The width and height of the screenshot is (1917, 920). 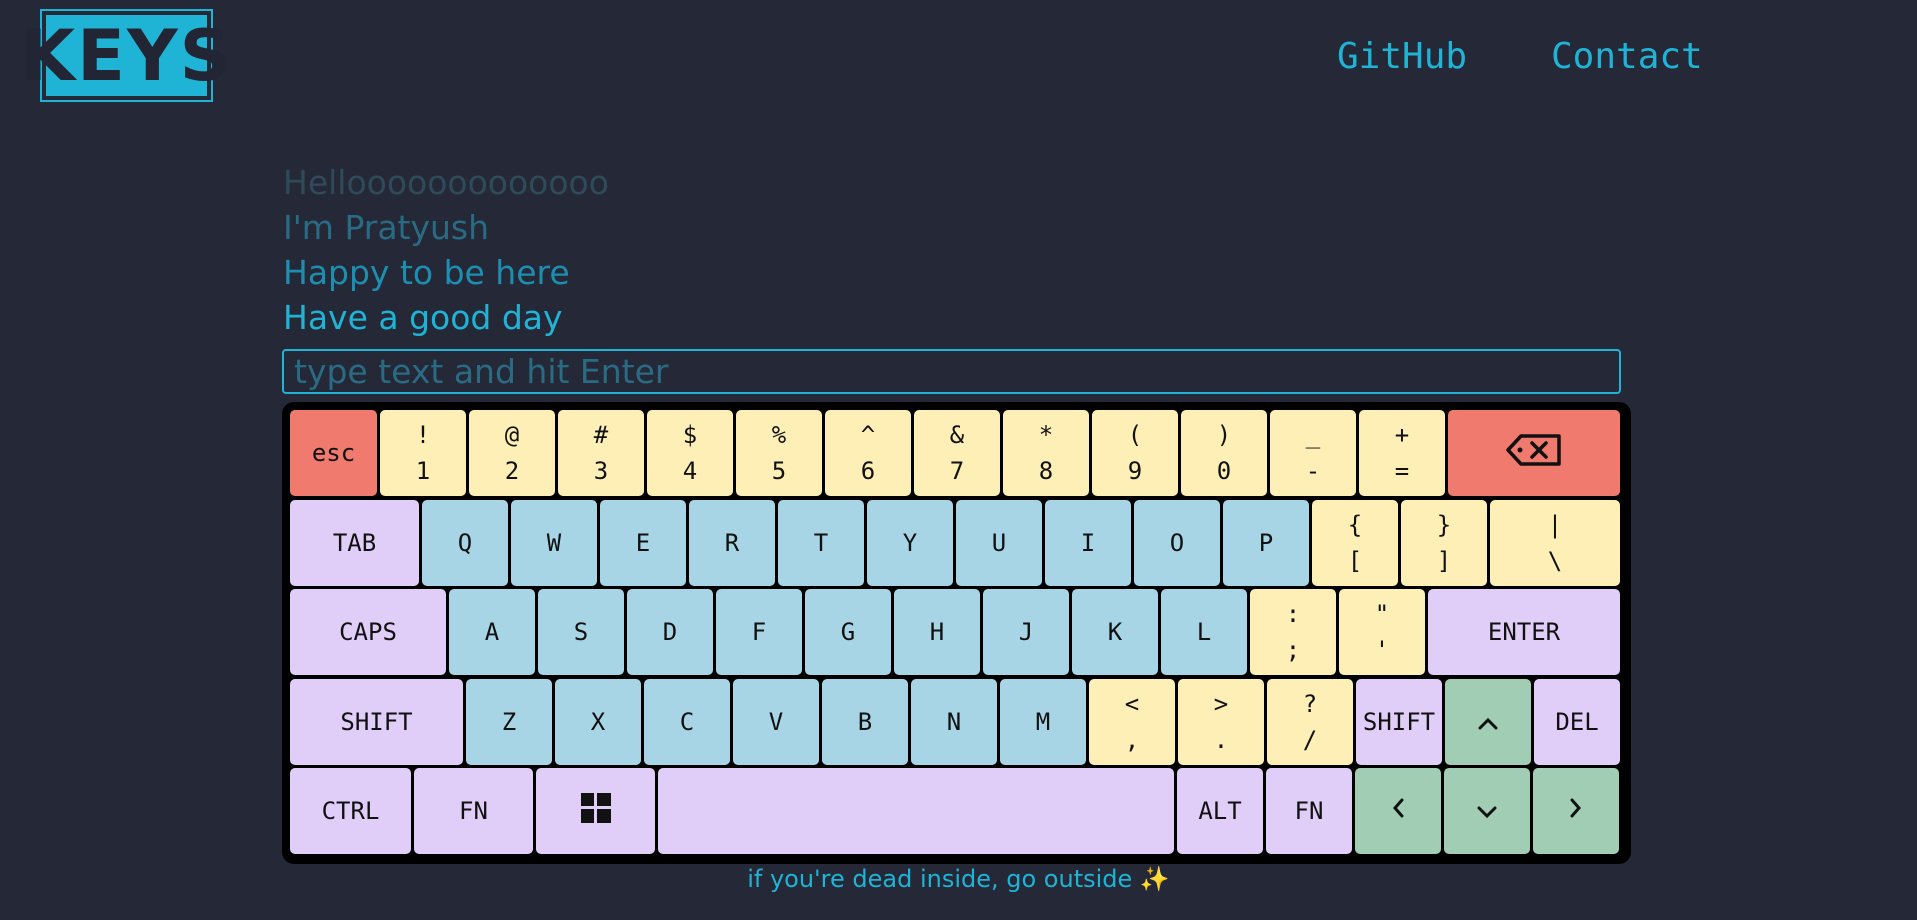 What do you see at coordinates (1046, 453) in the screenshot?
I see `key-8-8: * 8` at bounding box center [1046, 453].